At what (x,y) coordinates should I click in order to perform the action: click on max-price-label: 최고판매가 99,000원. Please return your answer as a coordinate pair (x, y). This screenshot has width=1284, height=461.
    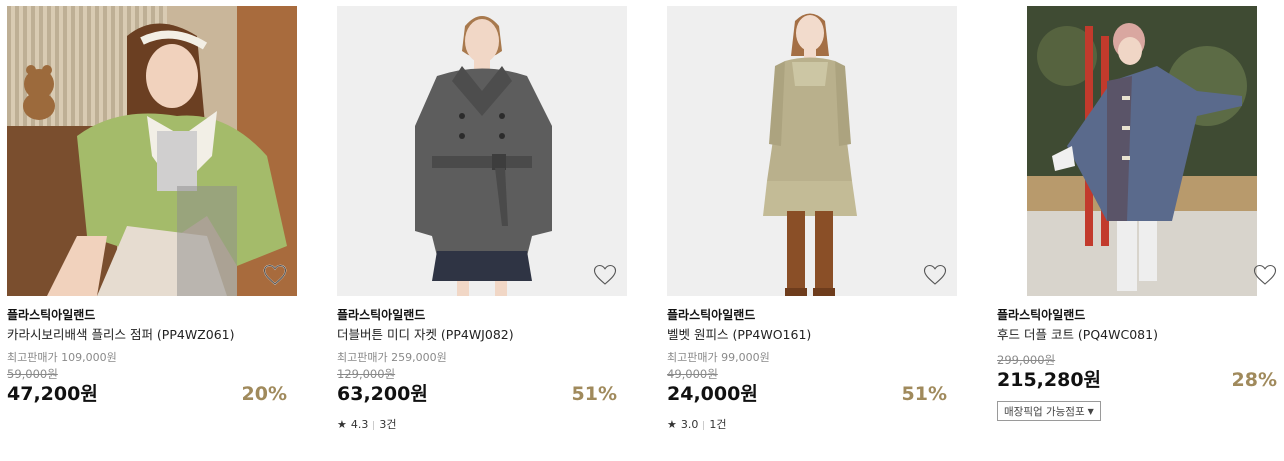
    Looking at the image, I should click on (718, 357).